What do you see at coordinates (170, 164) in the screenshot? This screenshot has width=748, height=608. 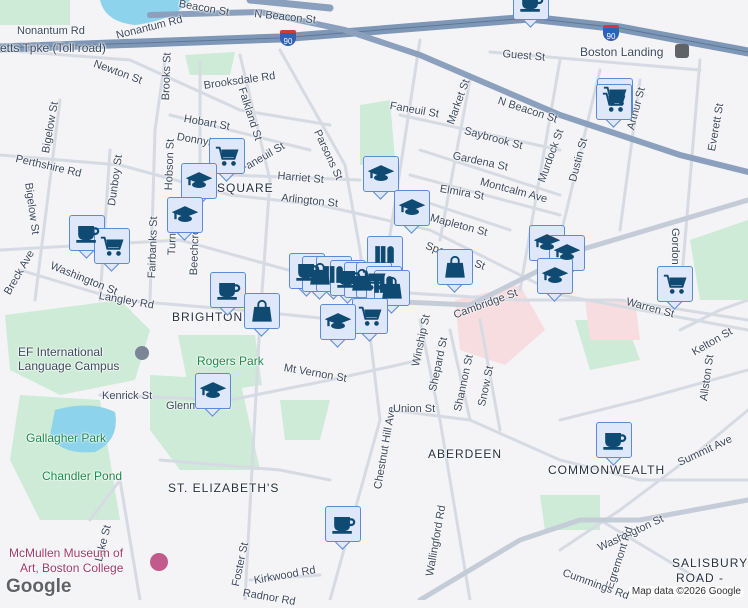 I see `street-label: Hobson St` at bounding box center [170, 164].